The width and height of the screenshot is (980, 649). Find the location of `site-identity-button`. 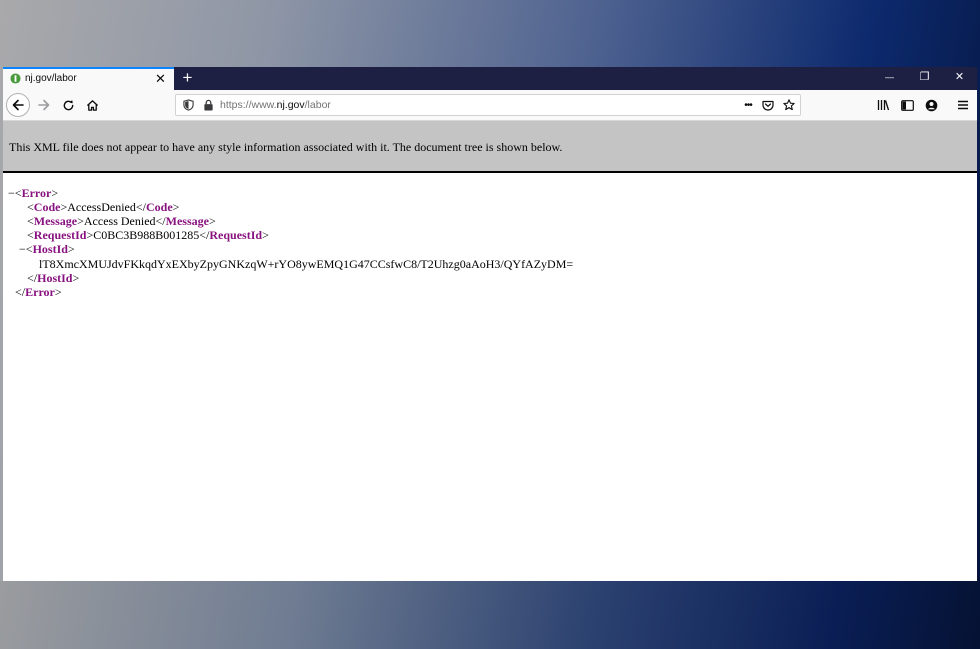

site-identity-button is located at coordinates (208, 105).